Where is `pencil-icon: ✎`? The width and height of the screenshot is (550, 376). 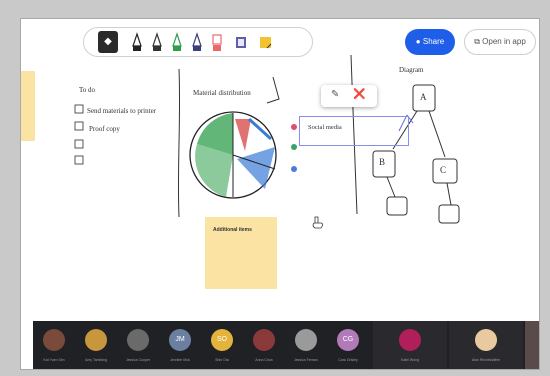
pencil-icon: ✎ is located at coordinates (335, 94).